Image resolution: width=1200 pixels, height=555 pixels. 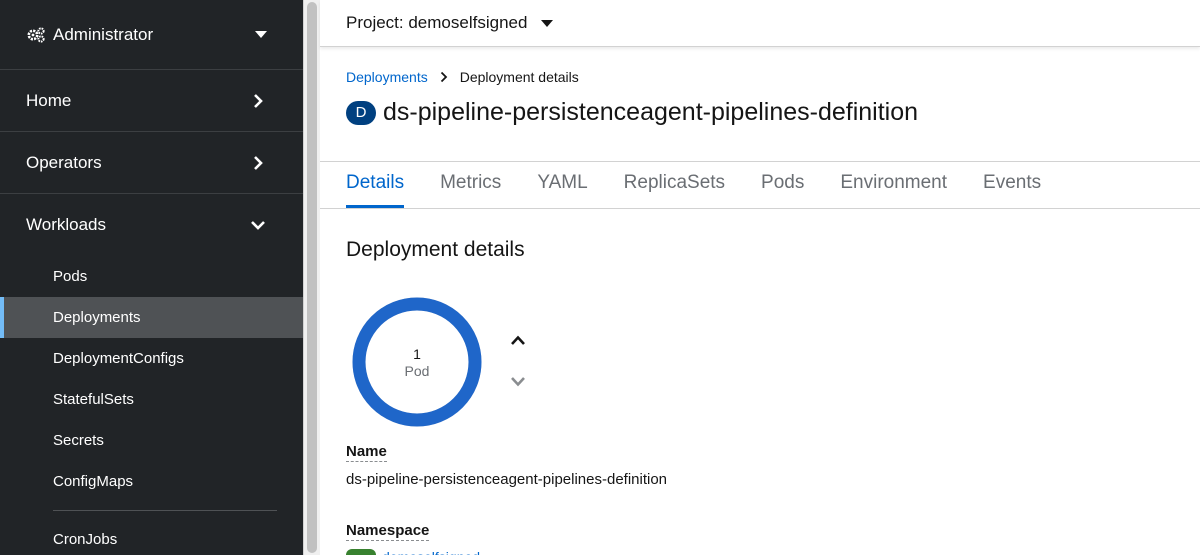 I want to click on breadcrumb: Deployments Deployment details, so click(x=462, y=77).